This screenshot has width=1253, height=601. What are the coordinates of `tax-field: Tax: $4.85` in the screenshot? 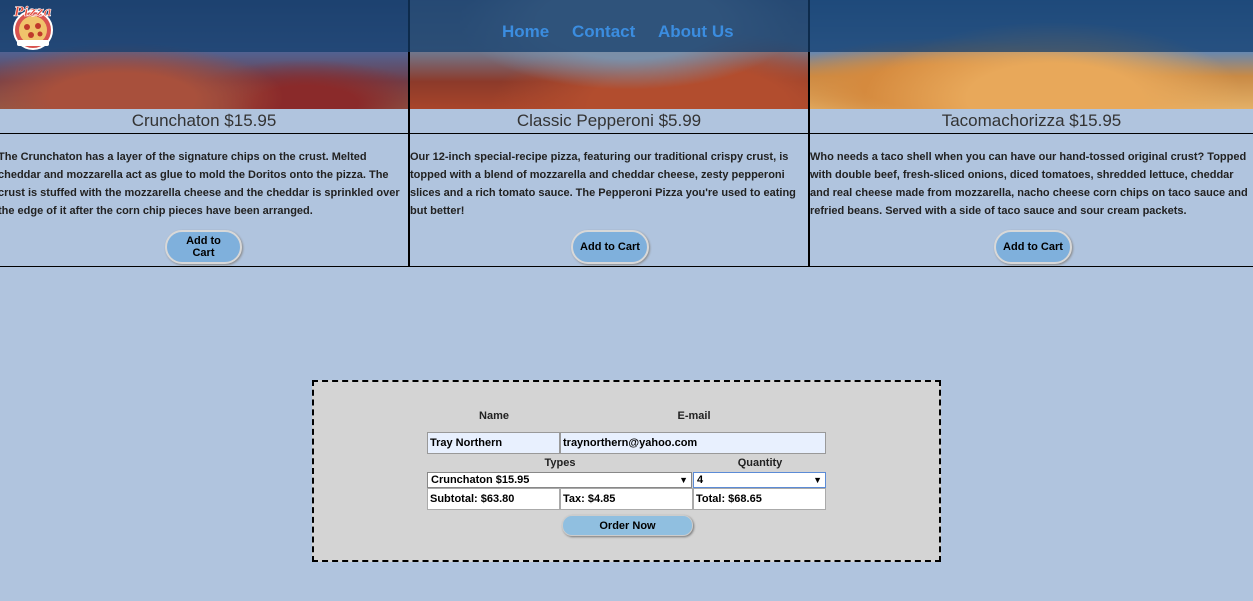 It's located at (626, 499).